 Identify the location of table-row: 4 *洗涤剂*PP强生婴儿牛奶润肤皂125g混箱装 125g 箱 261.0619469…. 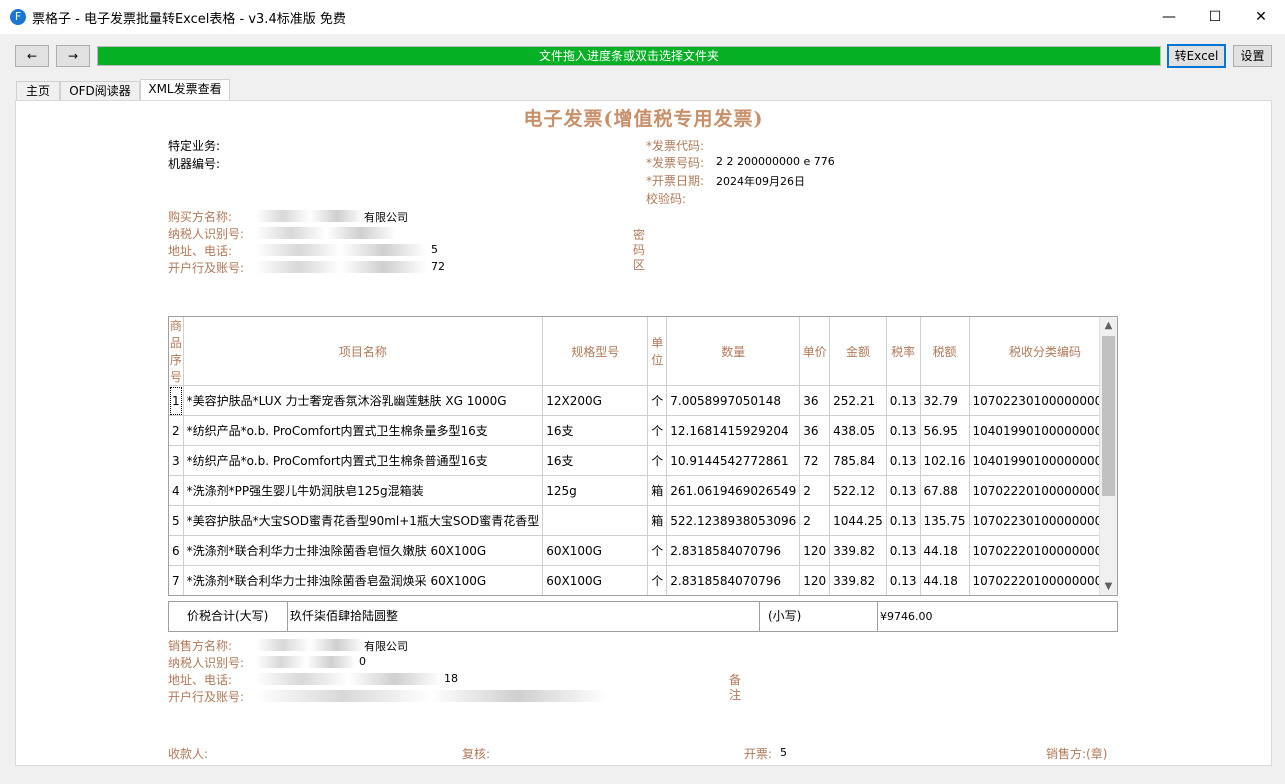
(643, 490).